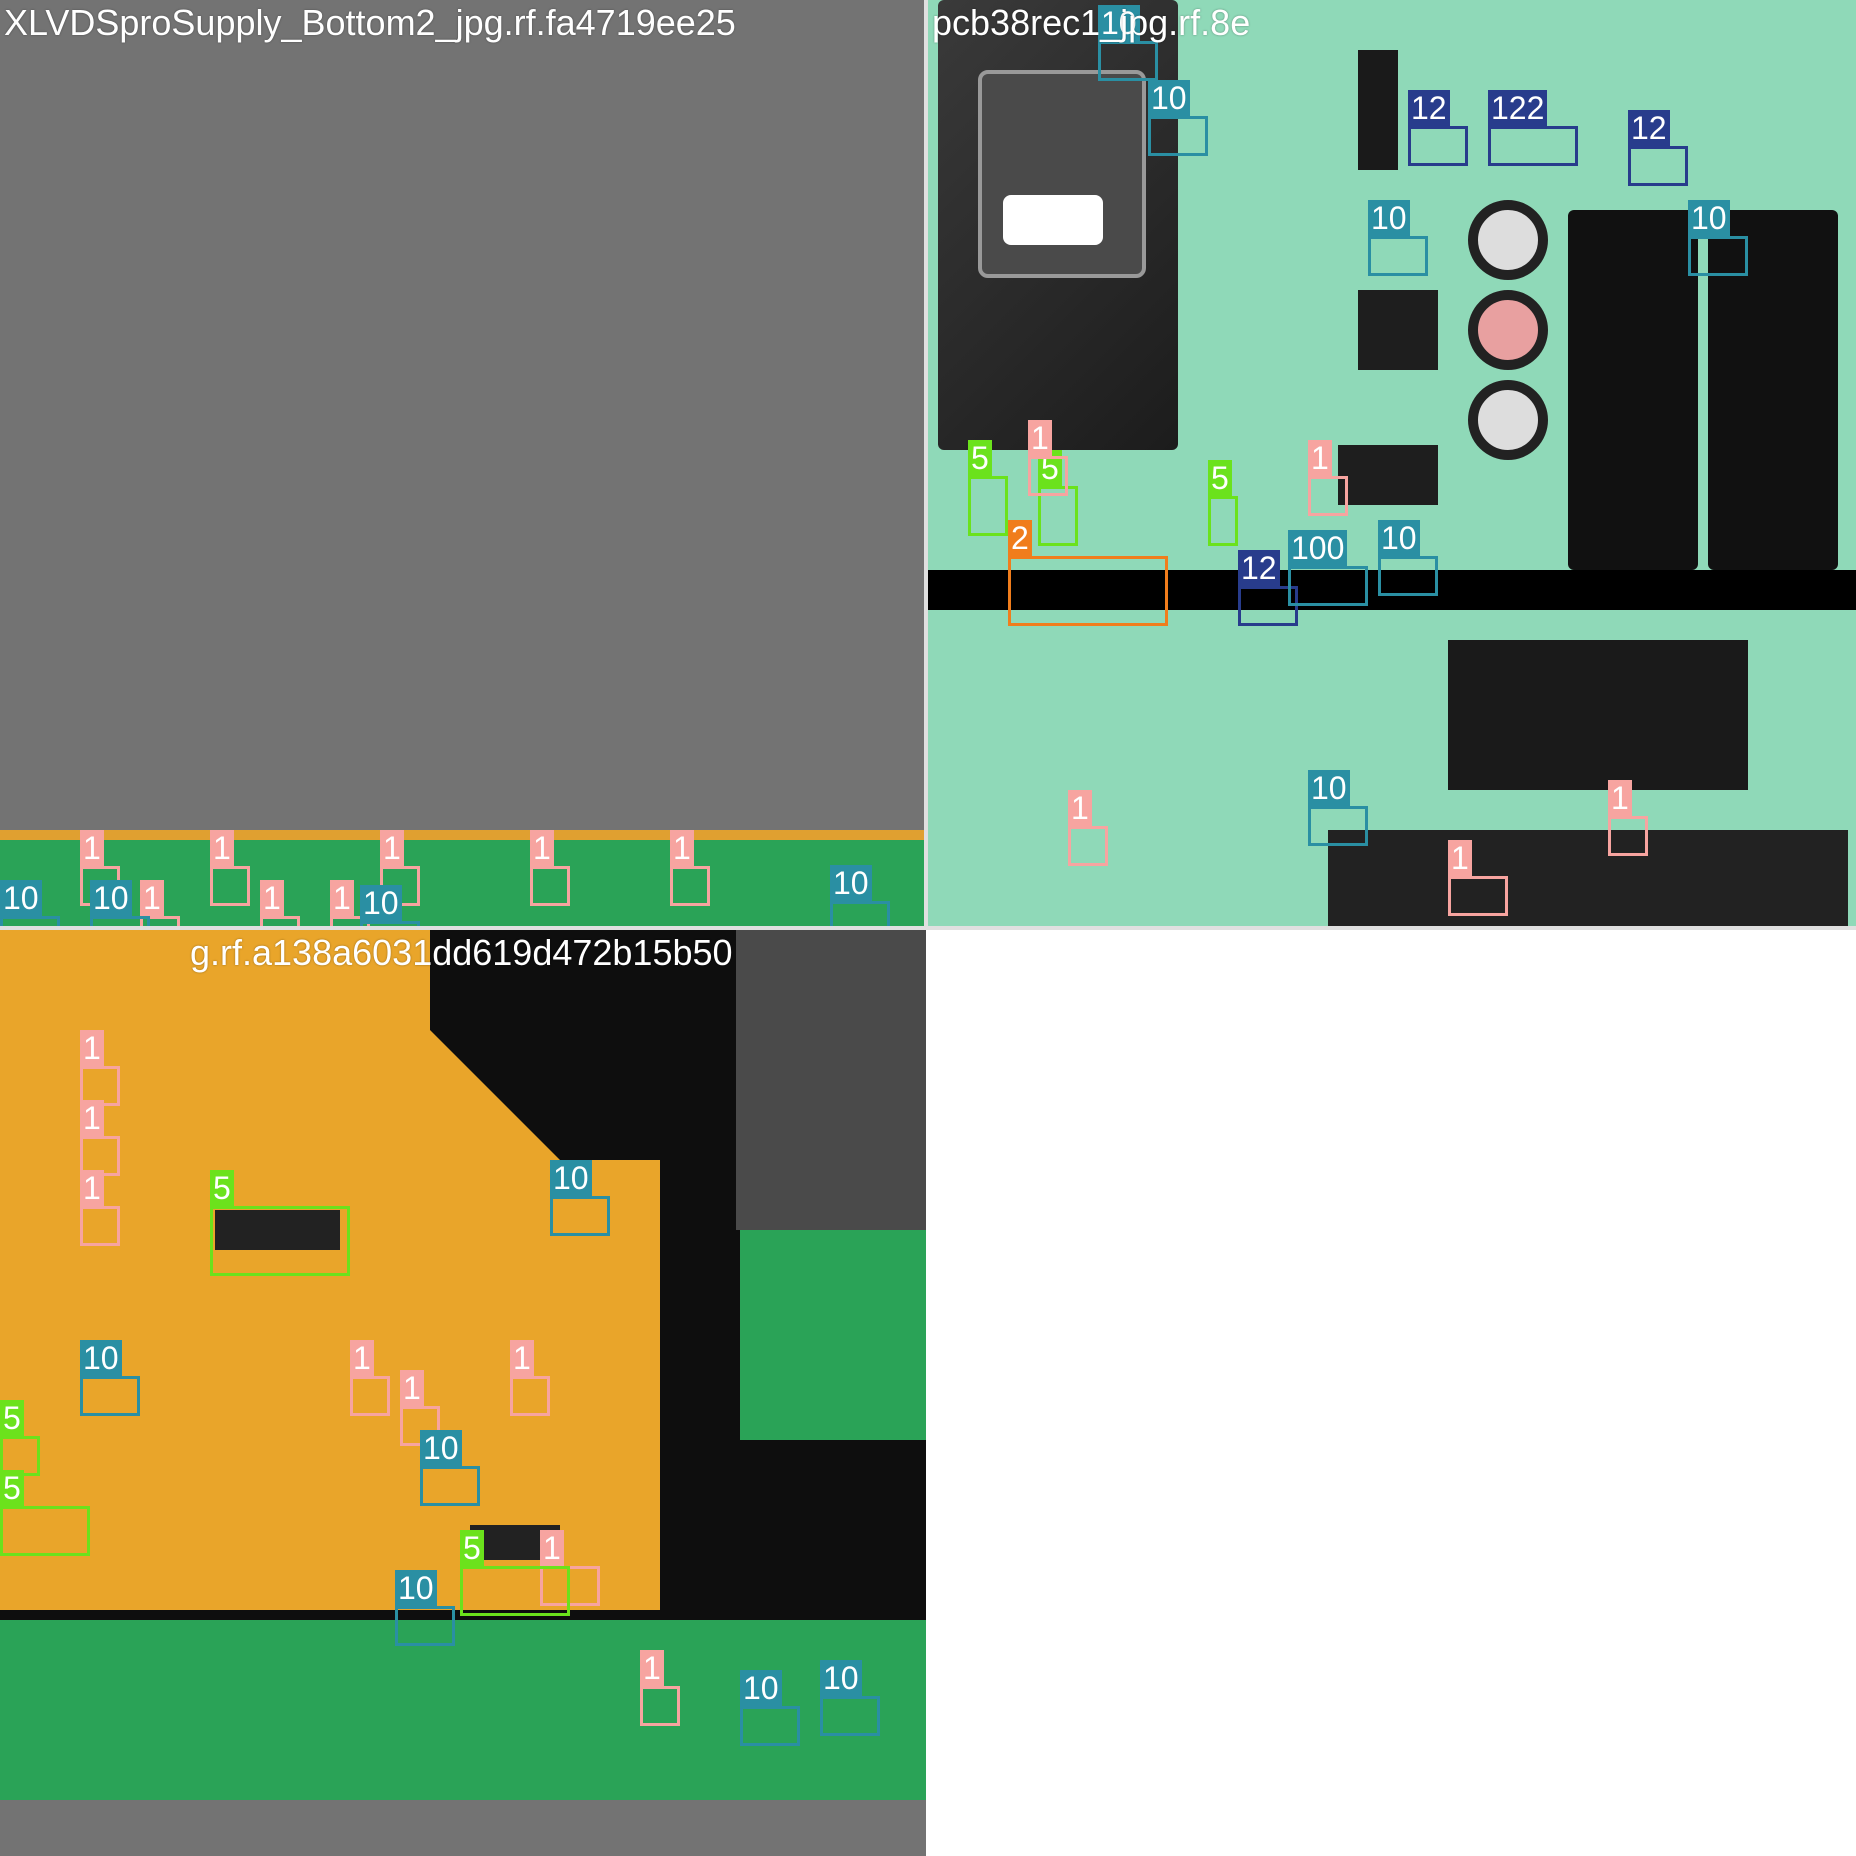  What do you see at coordinates (1062, 174) in the screenshot?
I see `shield-window` at bounding box center [1062, 174].